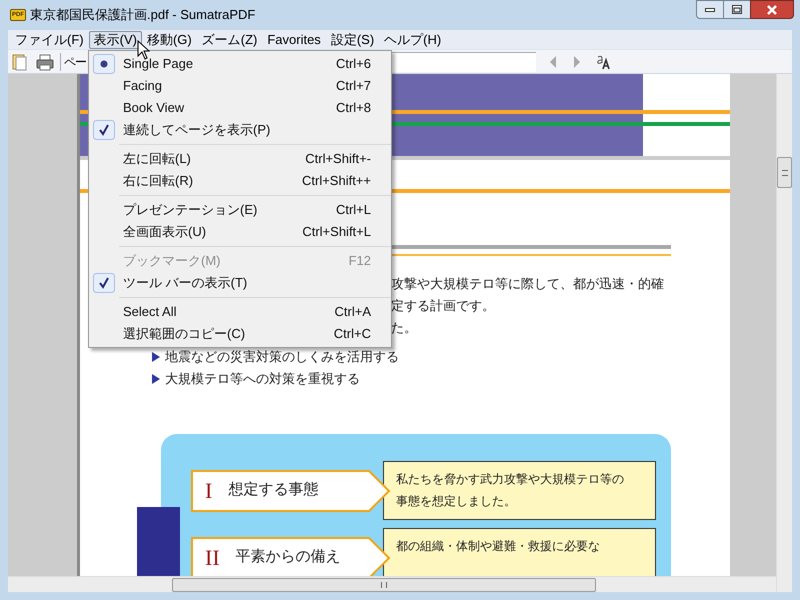 Image resolution: width=800 pixels, height=600 pixels. I want to click on paragraph-line: た。, so click(404, 328).